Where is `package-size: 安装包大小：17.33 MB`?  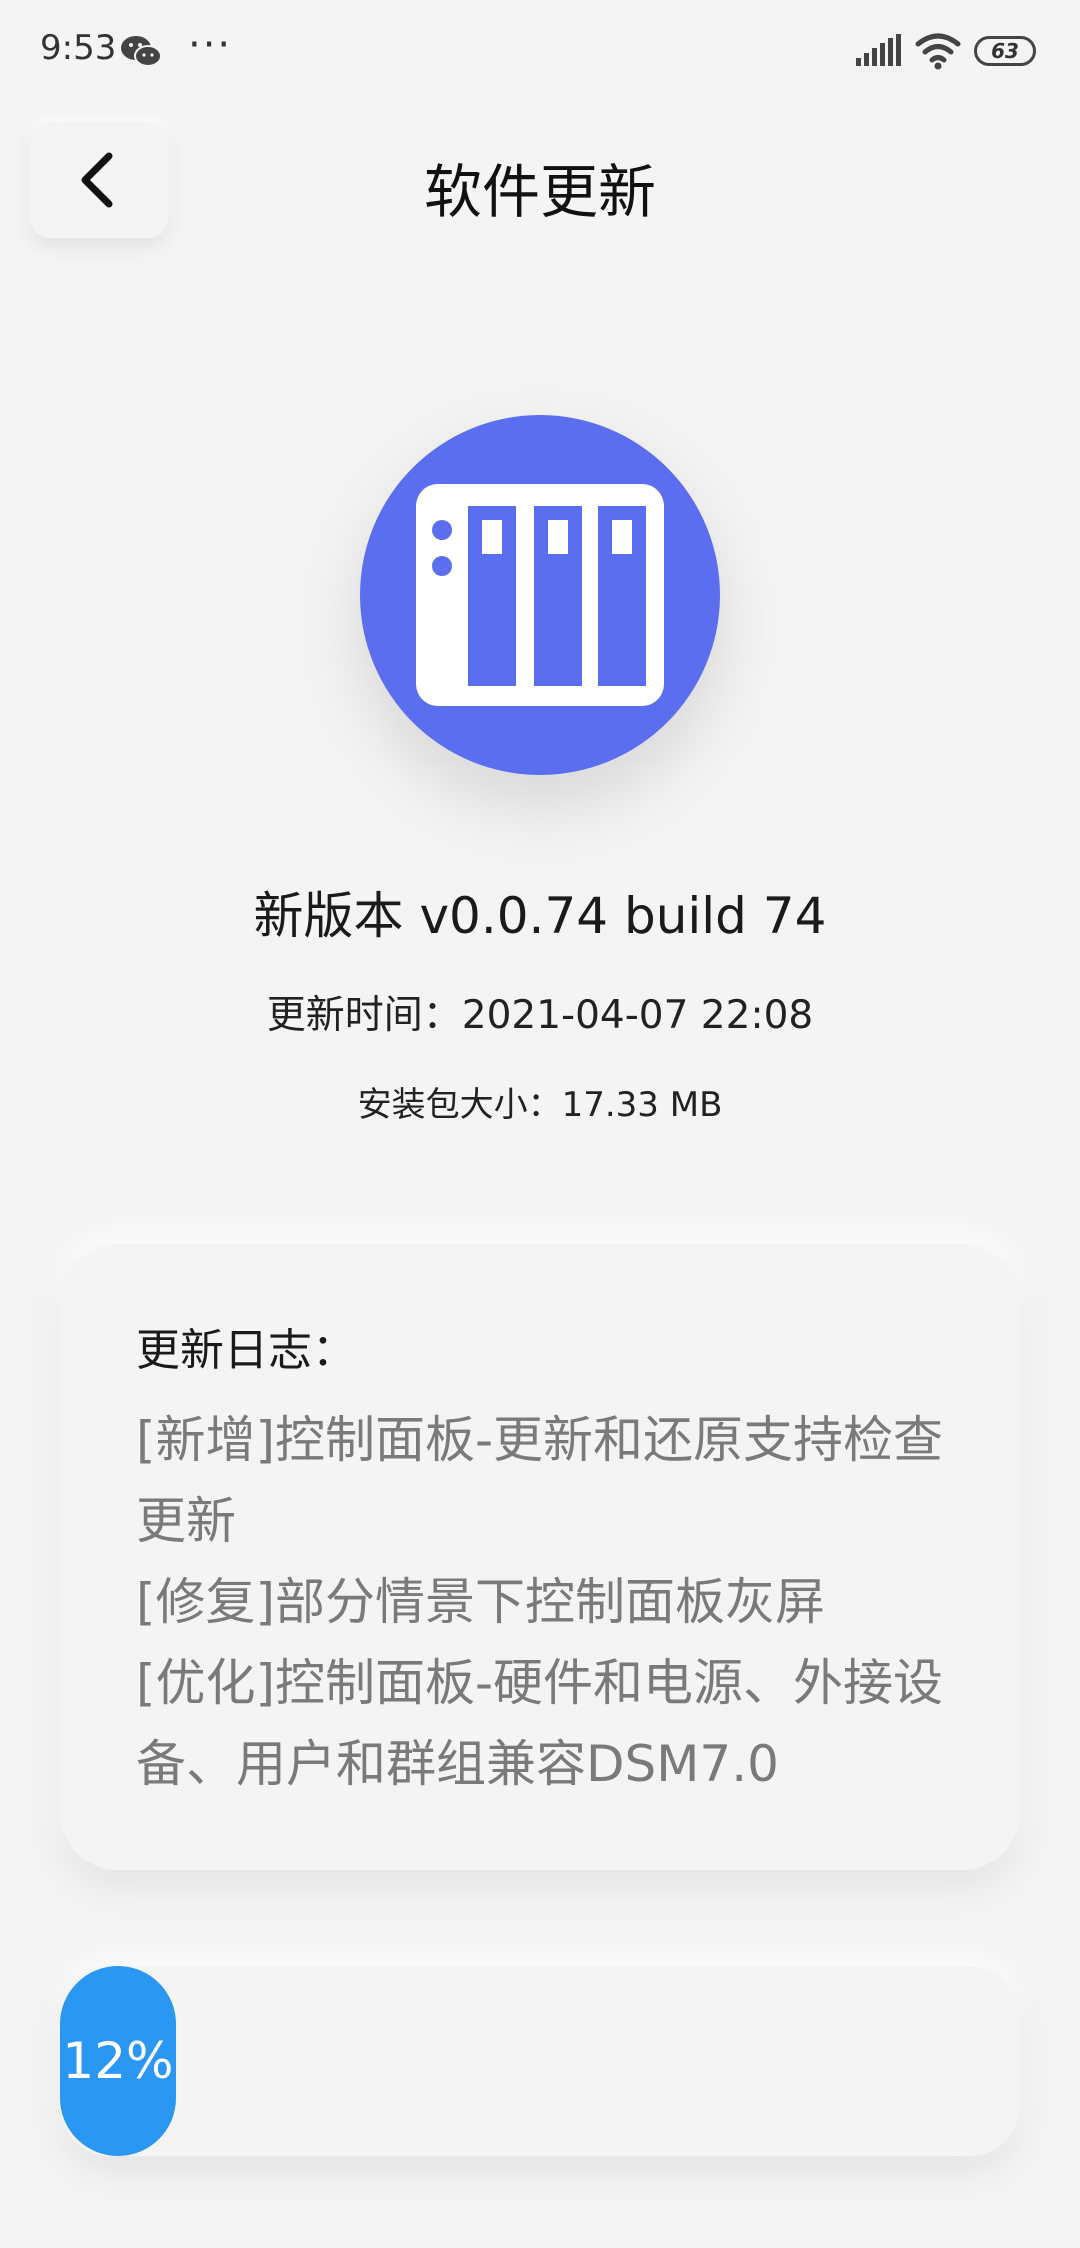 package-size: 安装包大小：17.33 MB is located at coordinates (540, 1105).